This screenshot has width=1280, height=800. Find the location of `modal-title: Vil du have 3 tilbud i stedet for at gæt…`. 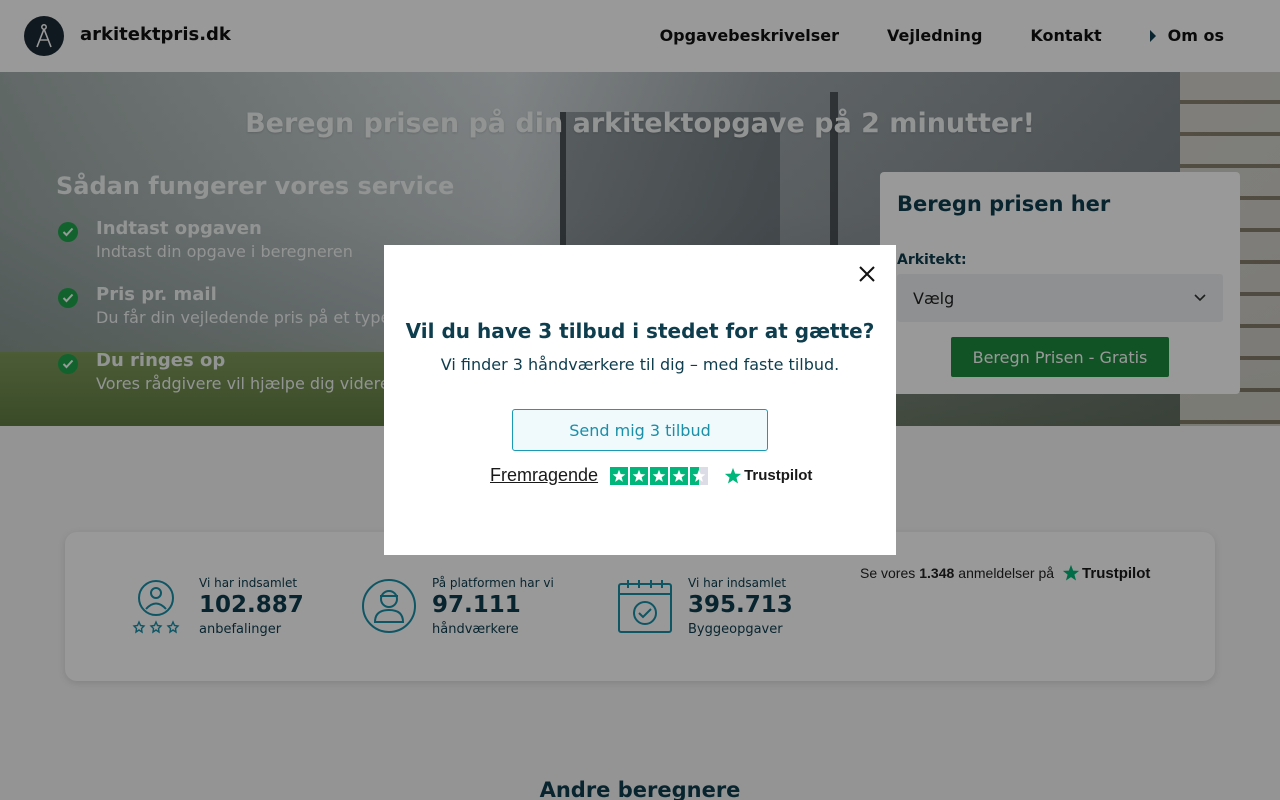

modal-title: Vil du have 3 tilbud i stedet for at gæt… is located at coordinates (640, 331).